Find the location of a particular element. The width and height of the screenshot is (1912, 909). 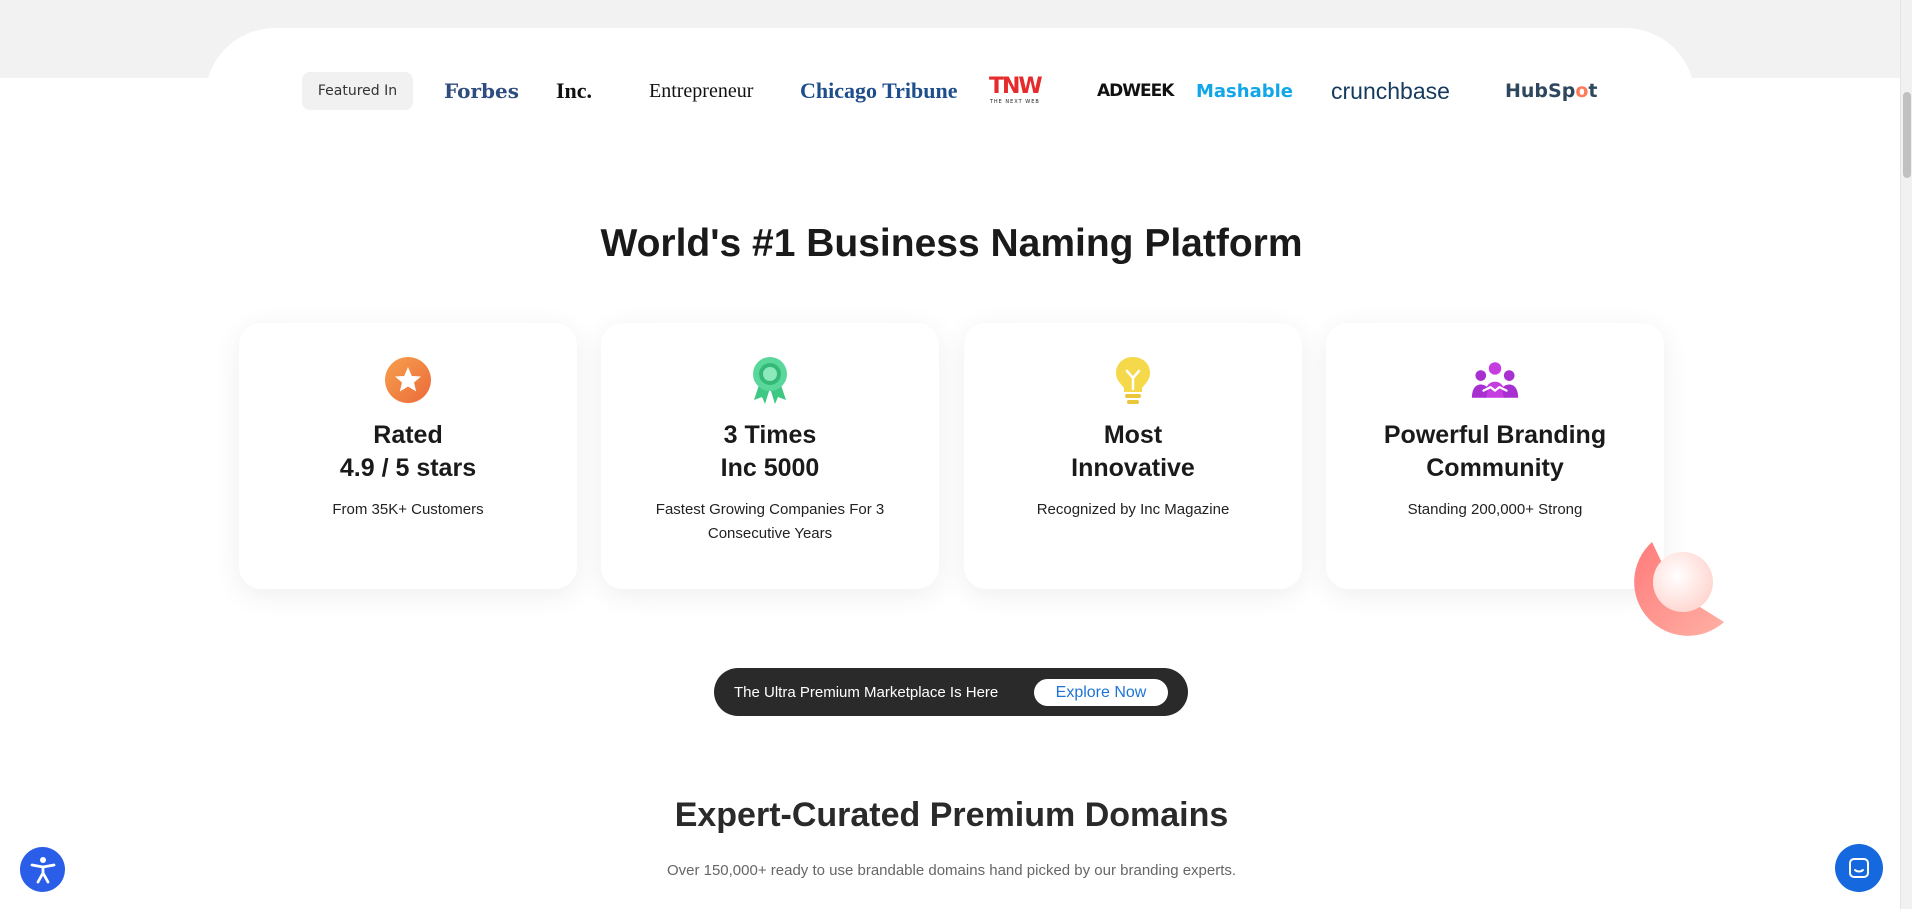

card-title: Rated 4.9 / 5 stars is located at coordinates (408, 452).